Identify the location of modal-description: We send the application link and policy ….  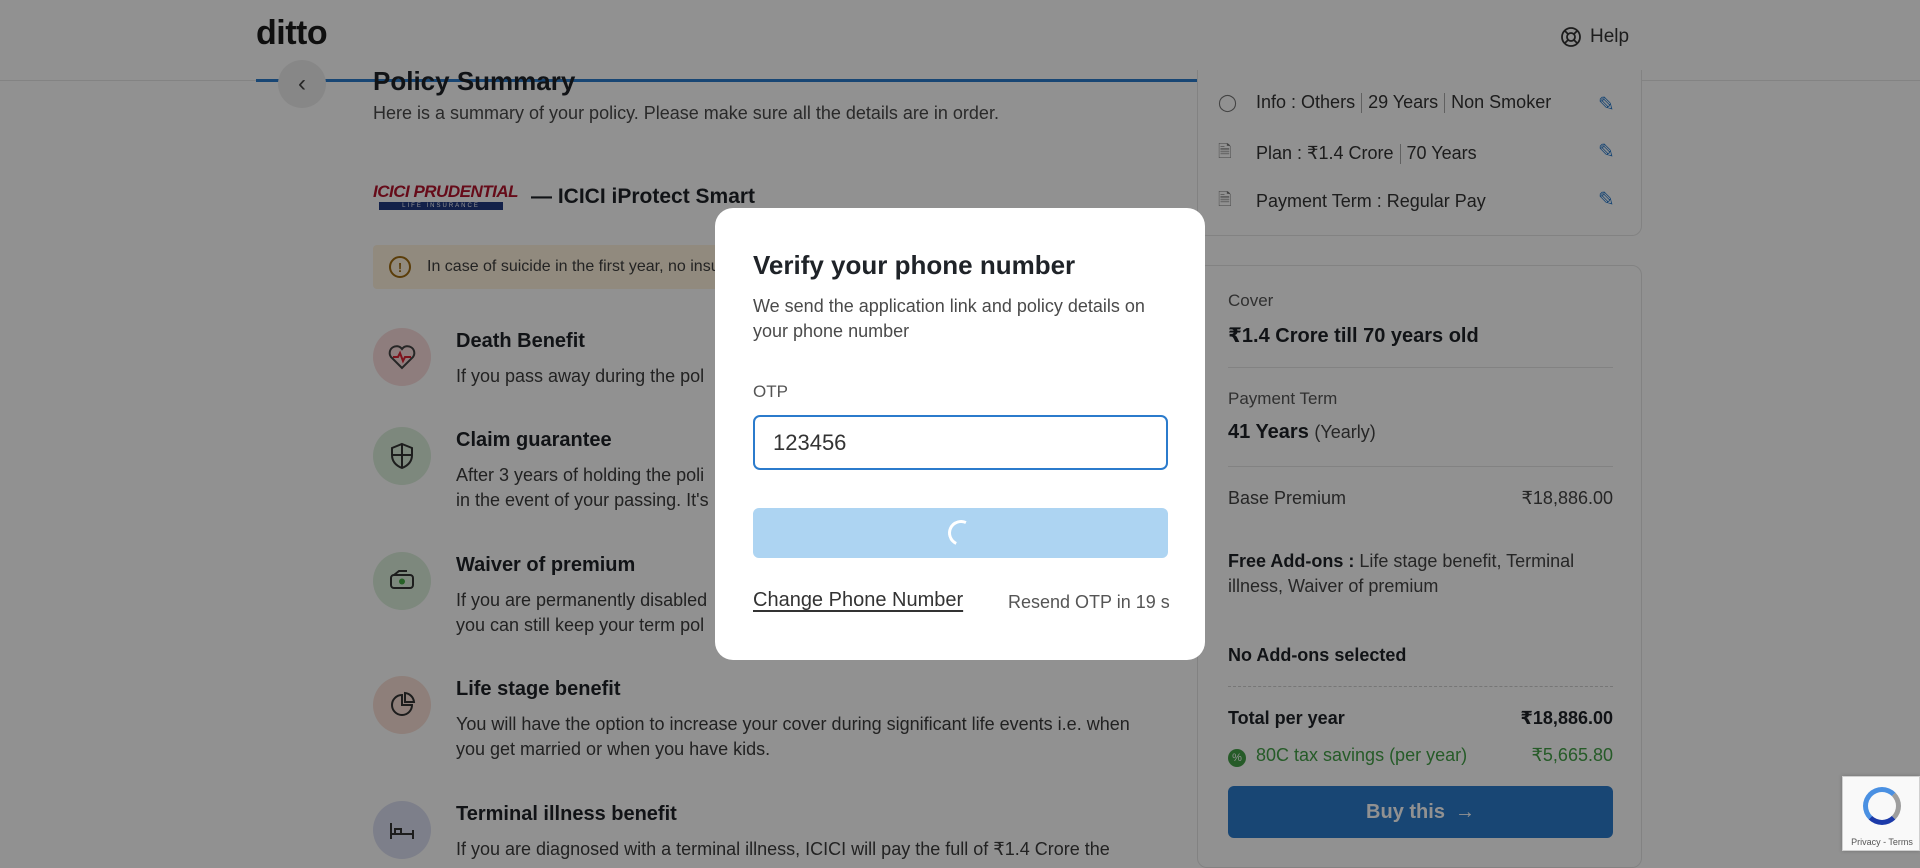
(949, 318).